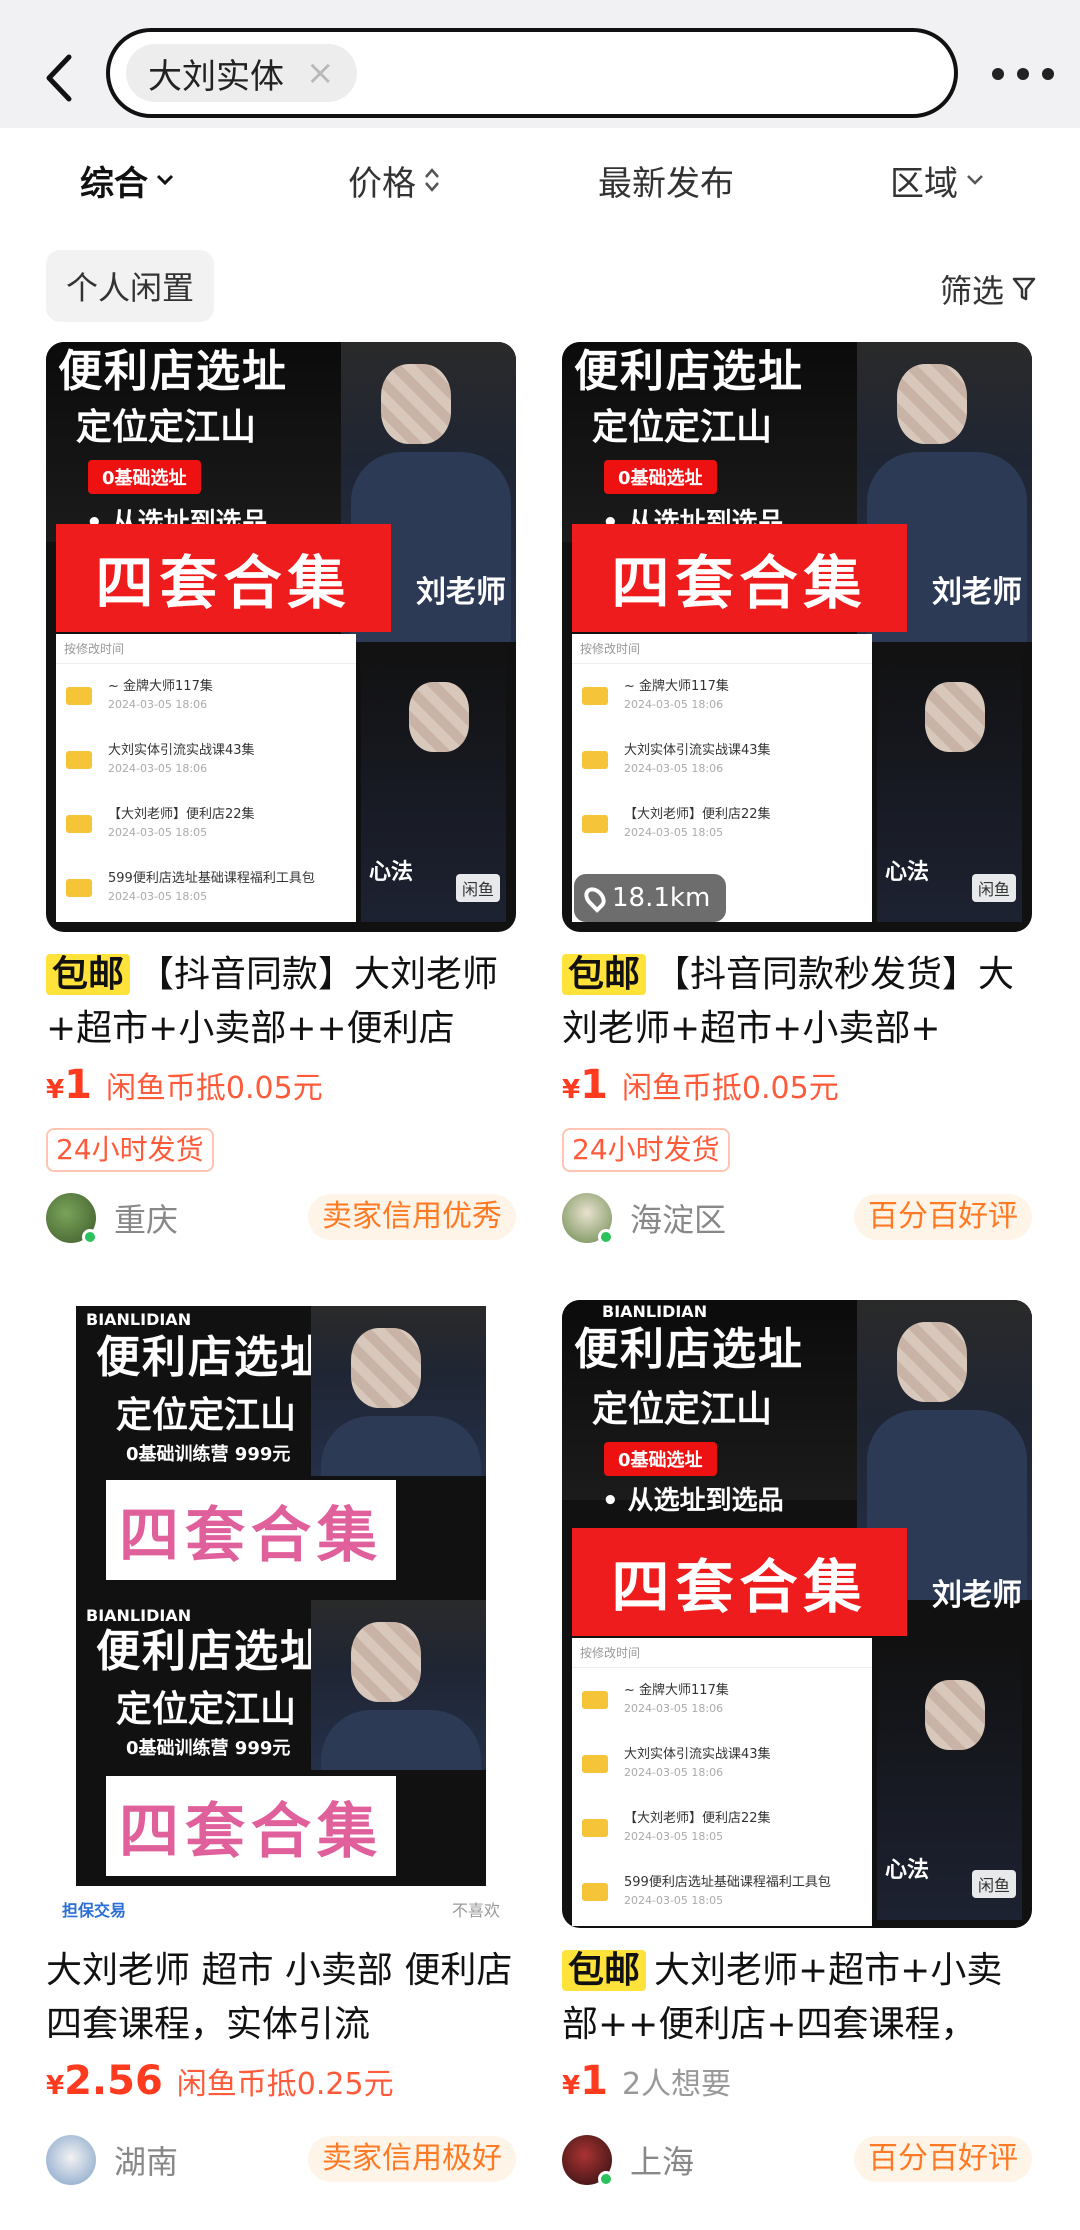 The image size is (1080, 2230). Describe the element at coordinates (94, 1910) in the screenshot. I see `guarantee-label: 担保交易` at that location.